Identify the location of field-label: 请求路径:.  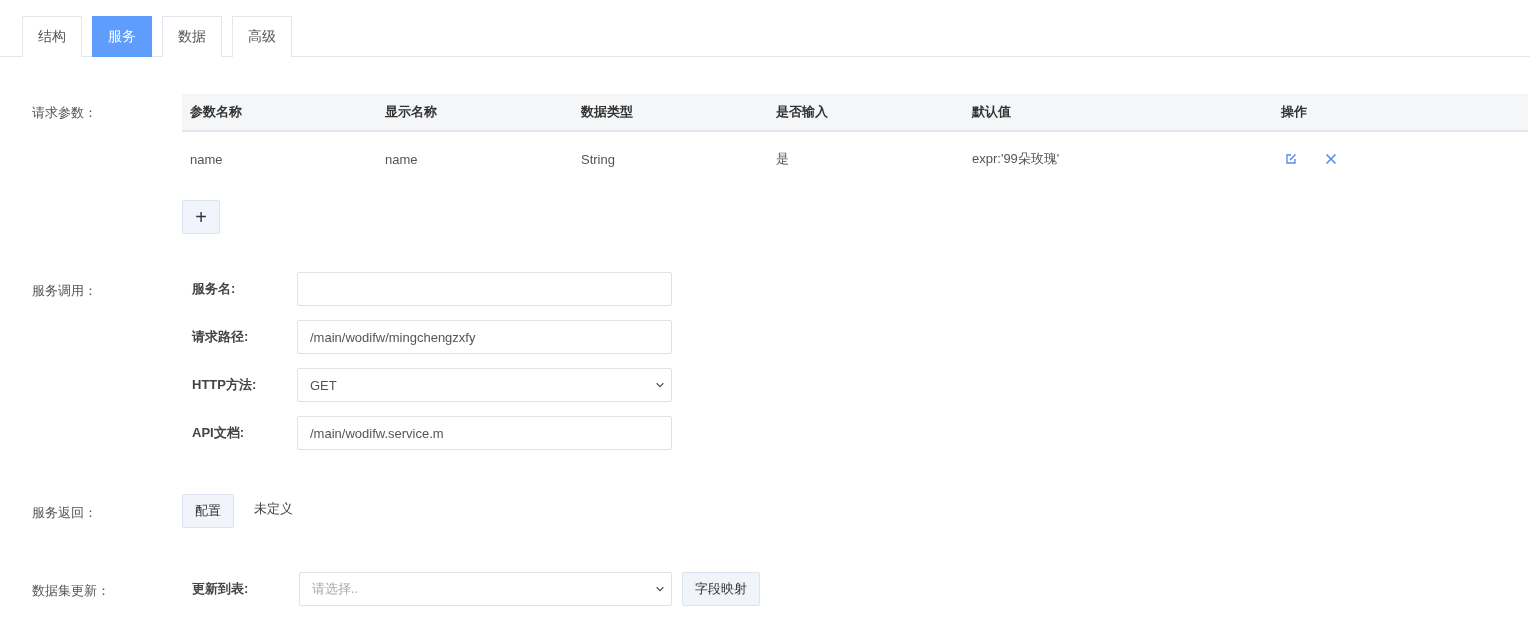
(221, 337).